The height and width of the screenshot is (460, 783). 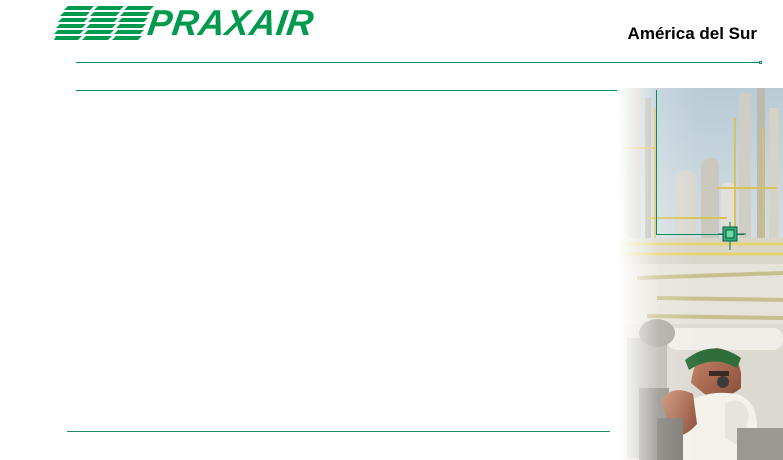 I want to click on content-top-line, so click(x=366, y=90).